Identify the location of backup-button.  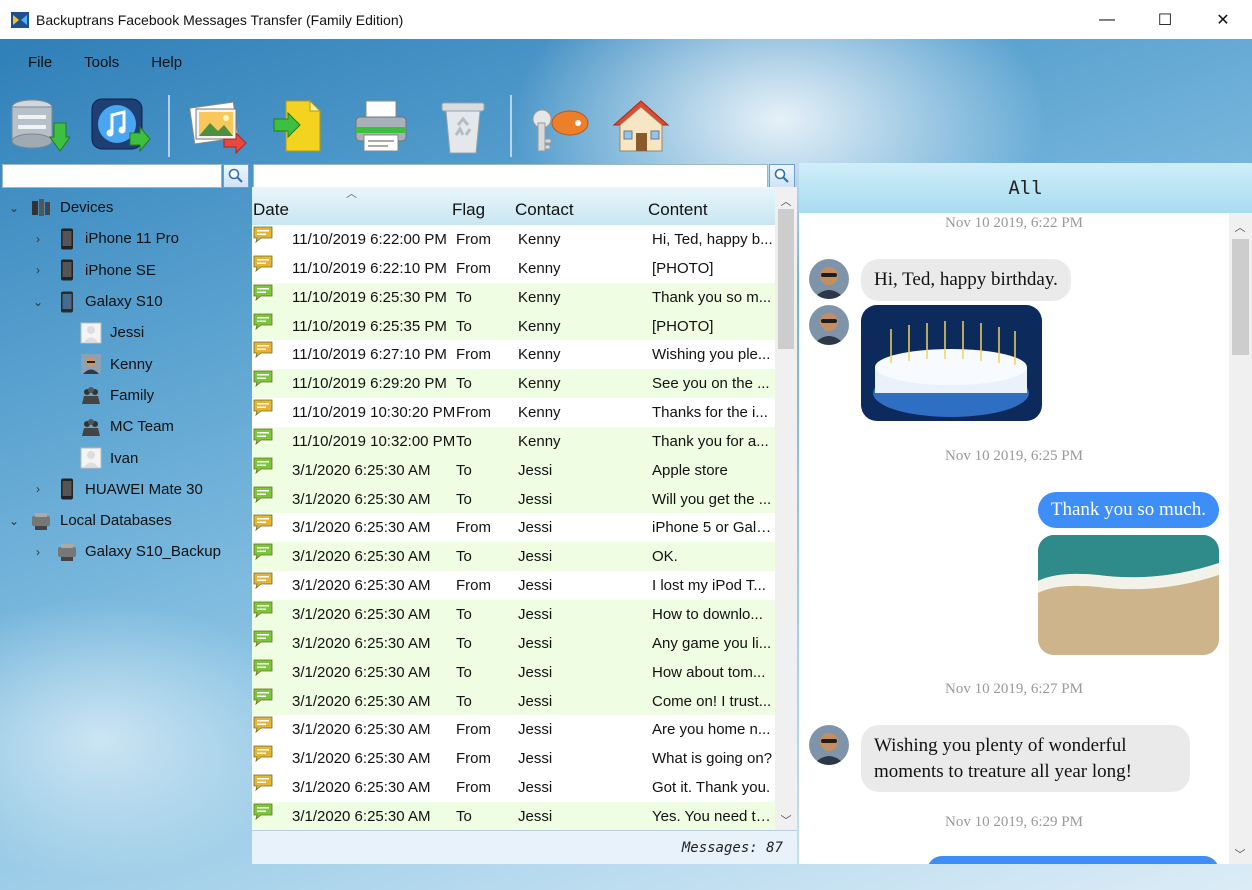
(39, 126).